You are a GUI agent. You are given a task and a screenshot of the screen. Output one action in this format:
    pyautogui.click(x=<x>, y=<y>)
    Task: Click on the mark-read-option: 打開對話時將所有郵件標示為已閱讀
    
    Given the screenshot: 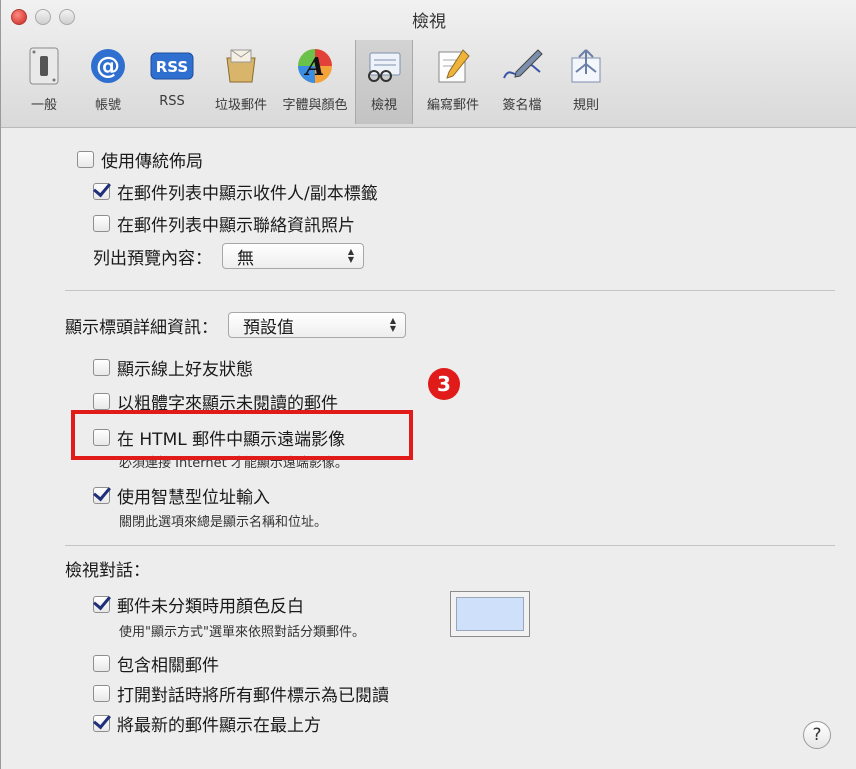 What is the action you would take?
    pyautogui.click(x=241, y=693)
    